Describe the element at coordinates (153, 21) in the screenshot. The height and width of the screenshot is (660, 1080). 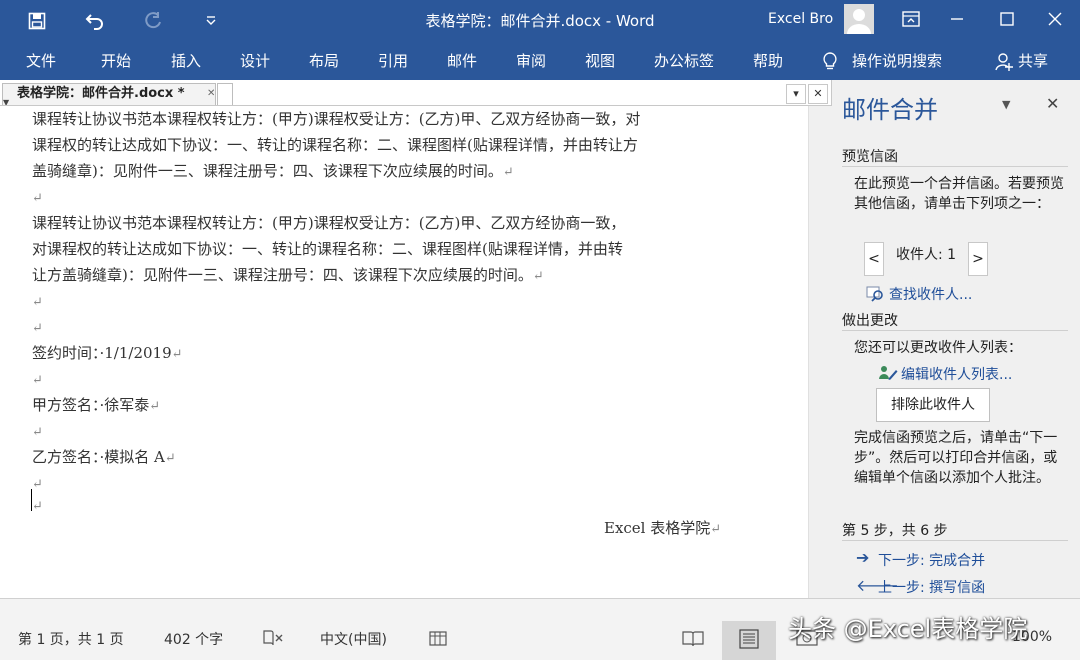
I see `redo-icon` at that location.